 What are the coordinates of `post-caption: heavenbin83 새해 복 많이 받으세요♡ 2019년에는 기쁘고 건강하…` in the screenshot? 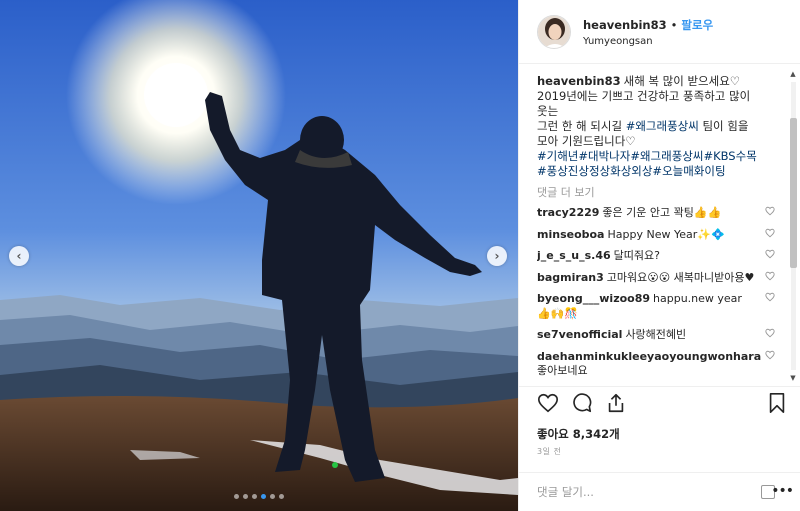 It's located at (647, 126).